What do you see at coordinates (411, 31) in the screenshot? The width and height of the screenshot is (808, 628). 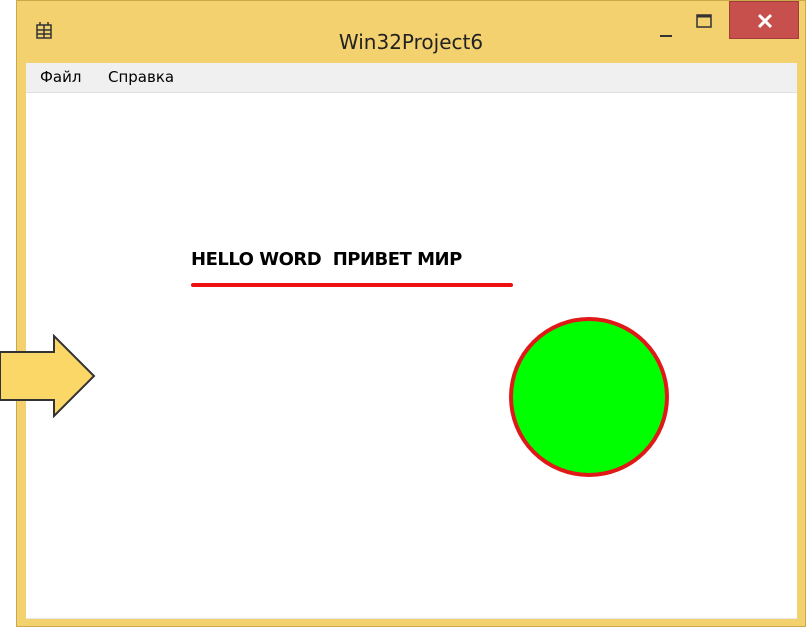 I see `title-bar: Win32Project6` at bounding box center [411, 31].